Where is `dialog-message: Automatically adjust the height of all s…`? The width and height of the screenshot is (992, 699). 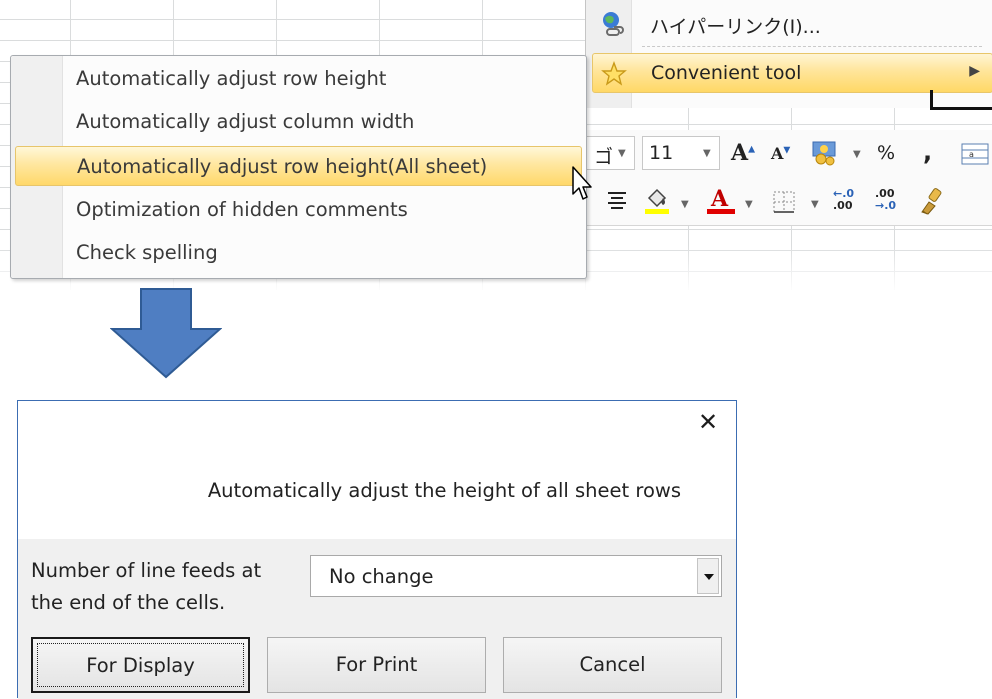 dialog-message: Automatically adjust the height of all s… is located at coordinates (444, 490).